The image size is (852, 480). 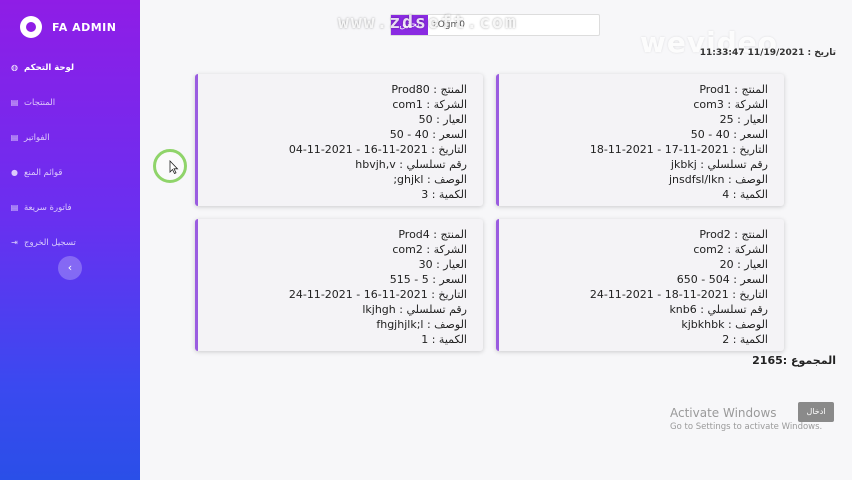 I want to click on card-date: التاريخ : 2021-11-18 - 2021-11-24, so click(x=678, y=294).